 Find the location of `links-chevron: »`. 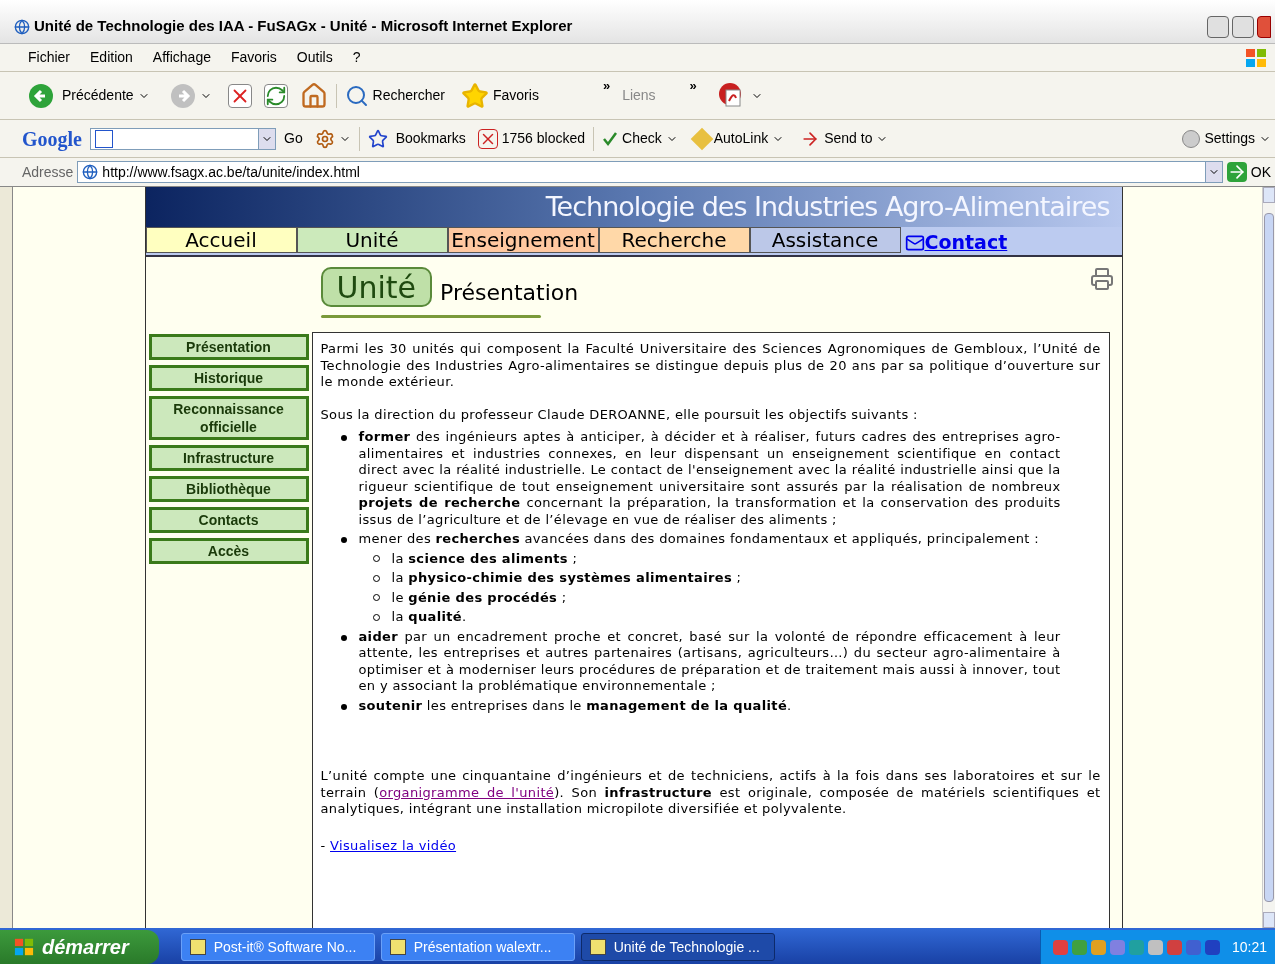

links-chevron: » is located at coordinates (693, 86).